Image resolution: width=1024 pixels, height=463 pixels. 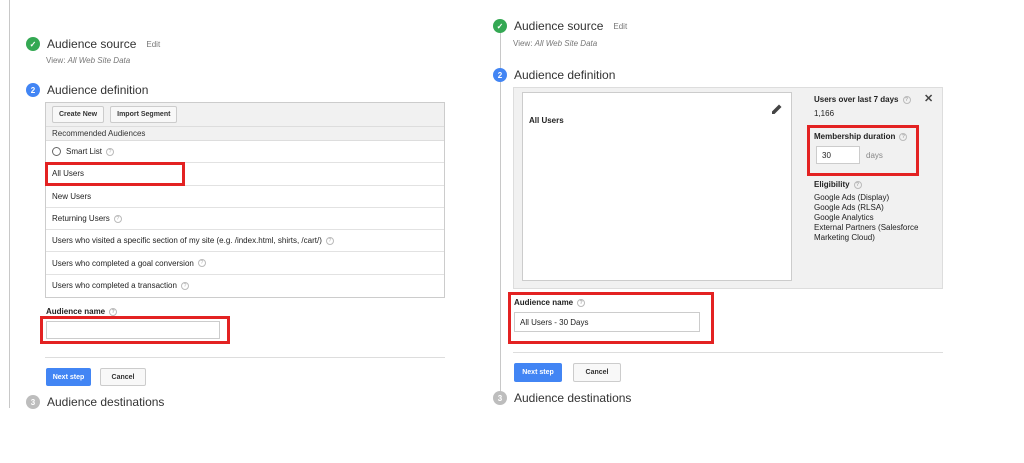 I want to click on eligibility-item: Marketing Cloud), so click(x=844, y=237).